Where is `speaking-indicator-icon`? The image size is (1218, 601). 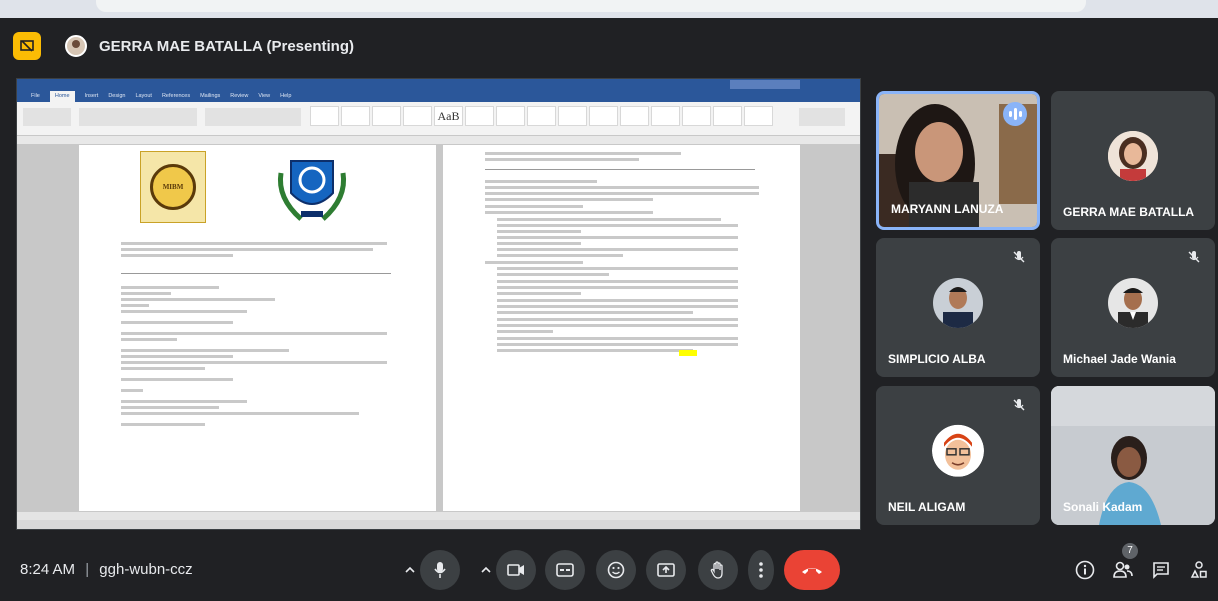 speaking-indicator-icon is located at coordinates (1015, 114).